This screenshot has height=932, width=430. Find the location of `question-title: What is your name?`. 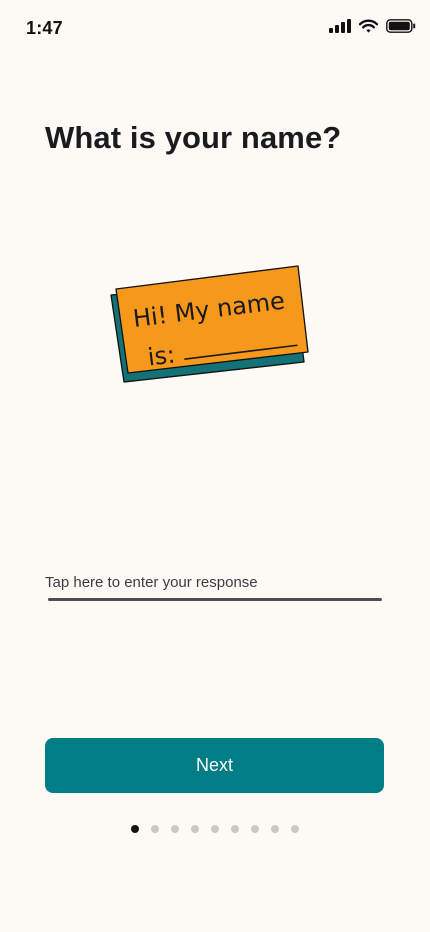

question-title: What is your name? is located at coordinates (193, 137).